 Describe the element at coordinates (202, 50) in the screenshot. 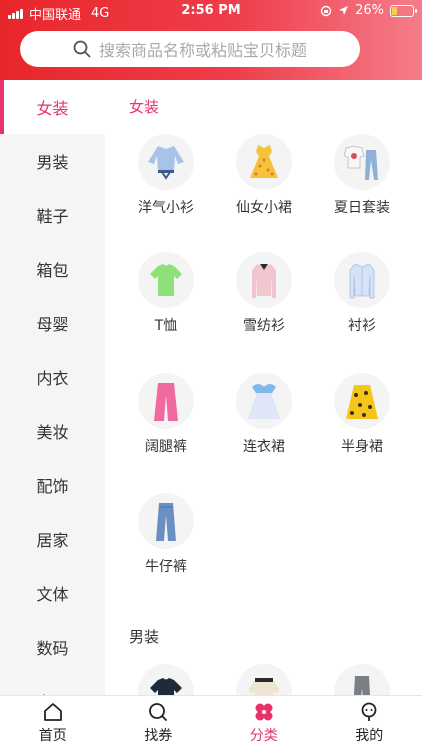

I see `search-placeholder: 搜索商品名称或粘贴宝贝标题` at that location.